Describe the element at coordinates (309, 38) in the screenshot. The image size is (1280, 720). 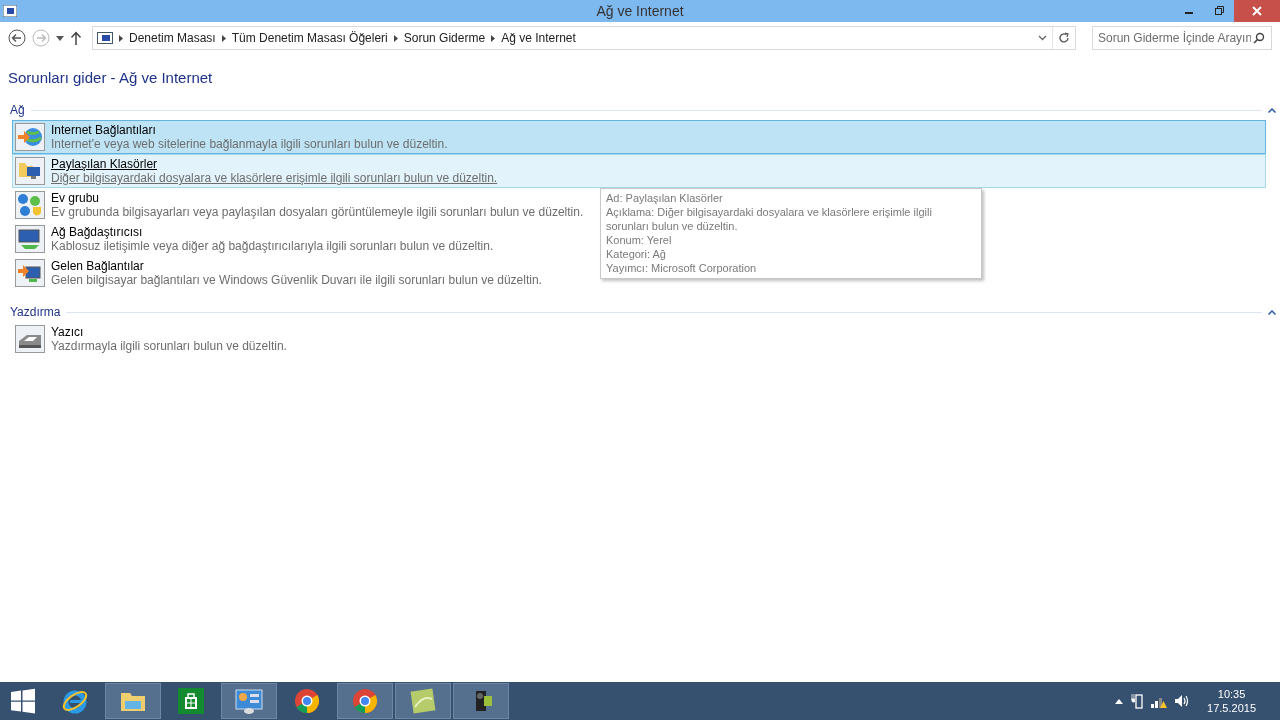
I see `breadcrumb: Tüm Denetim Masası Öğeleri` at that location.